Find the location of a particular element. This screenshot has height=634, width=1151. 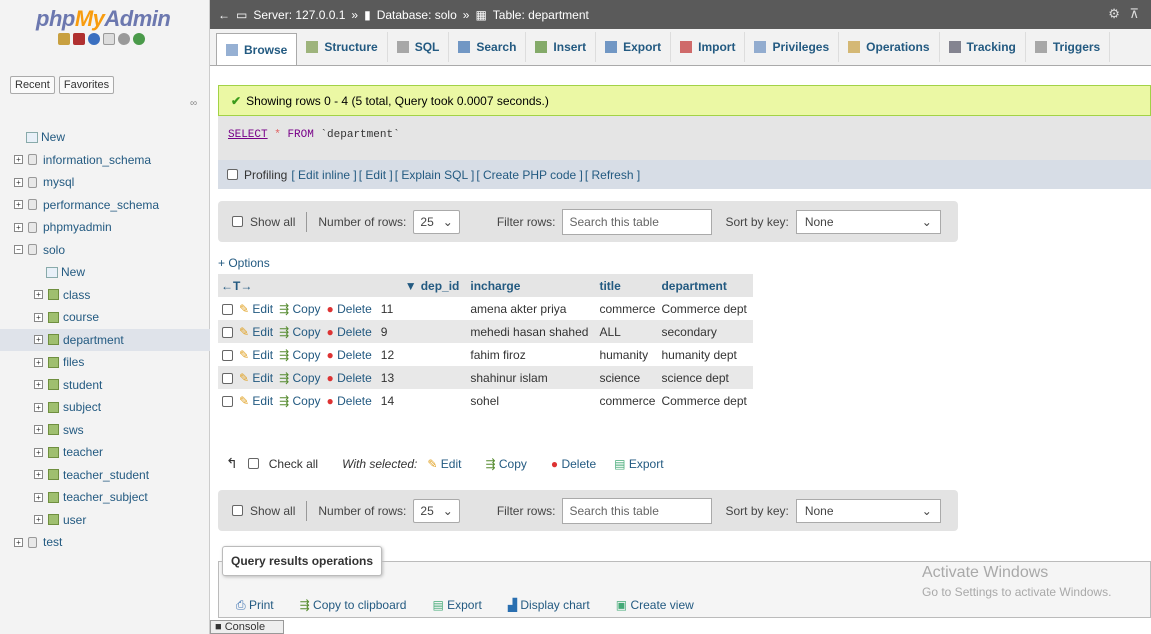

cell-department: secondary is located at coordinates (705, 331).